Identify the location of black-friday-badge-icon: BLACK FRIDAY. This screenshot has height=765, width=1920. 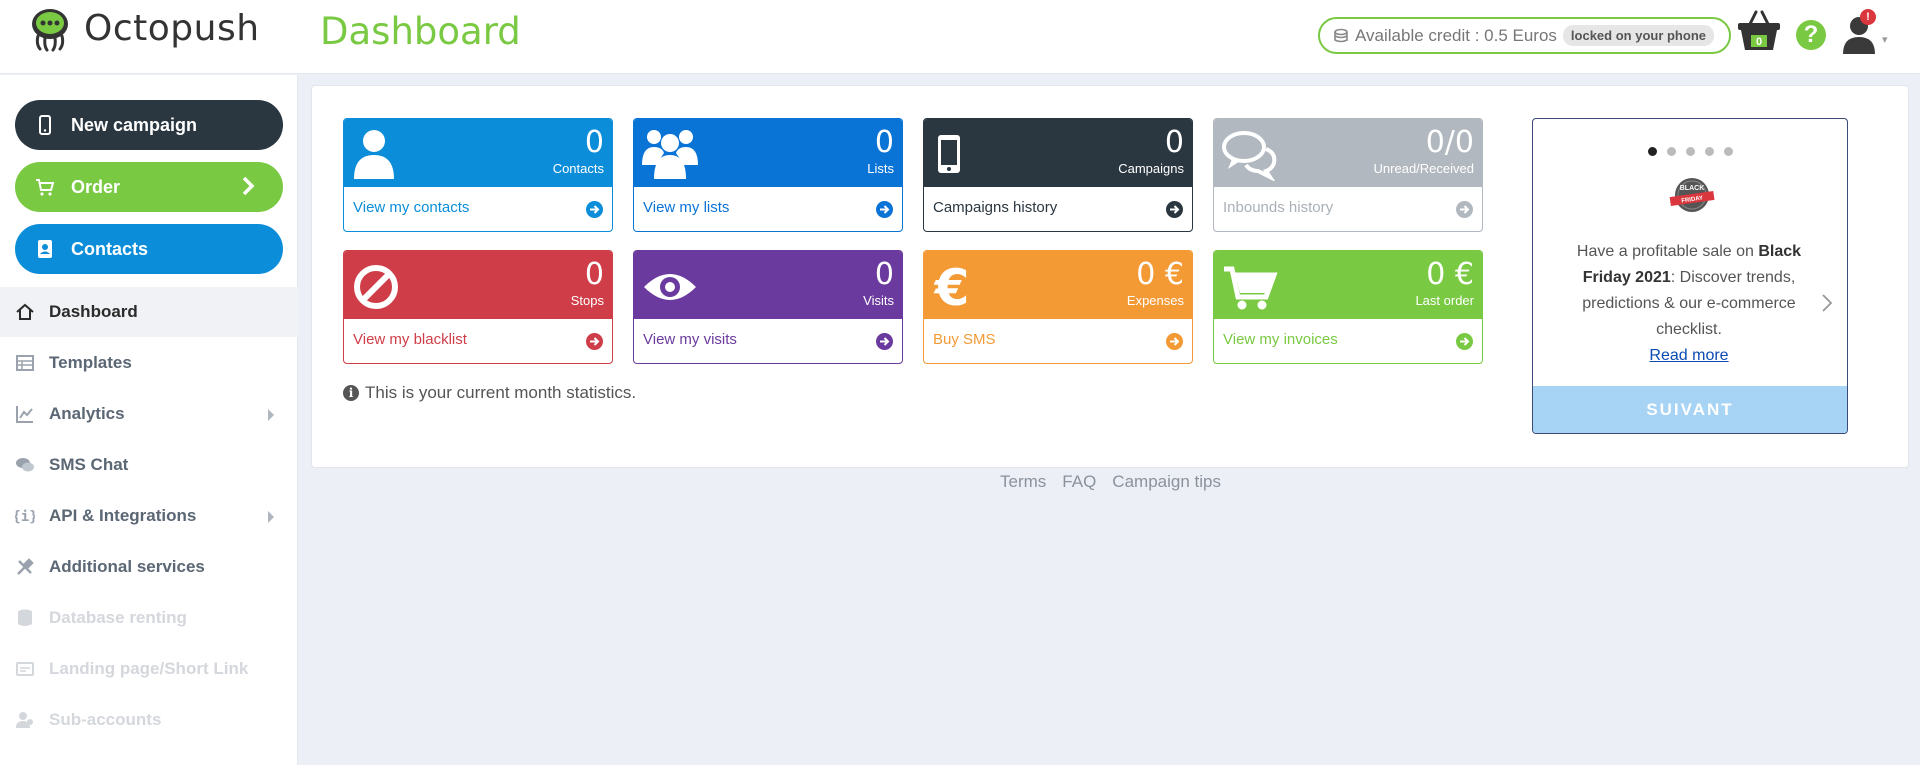
(1692, 195).